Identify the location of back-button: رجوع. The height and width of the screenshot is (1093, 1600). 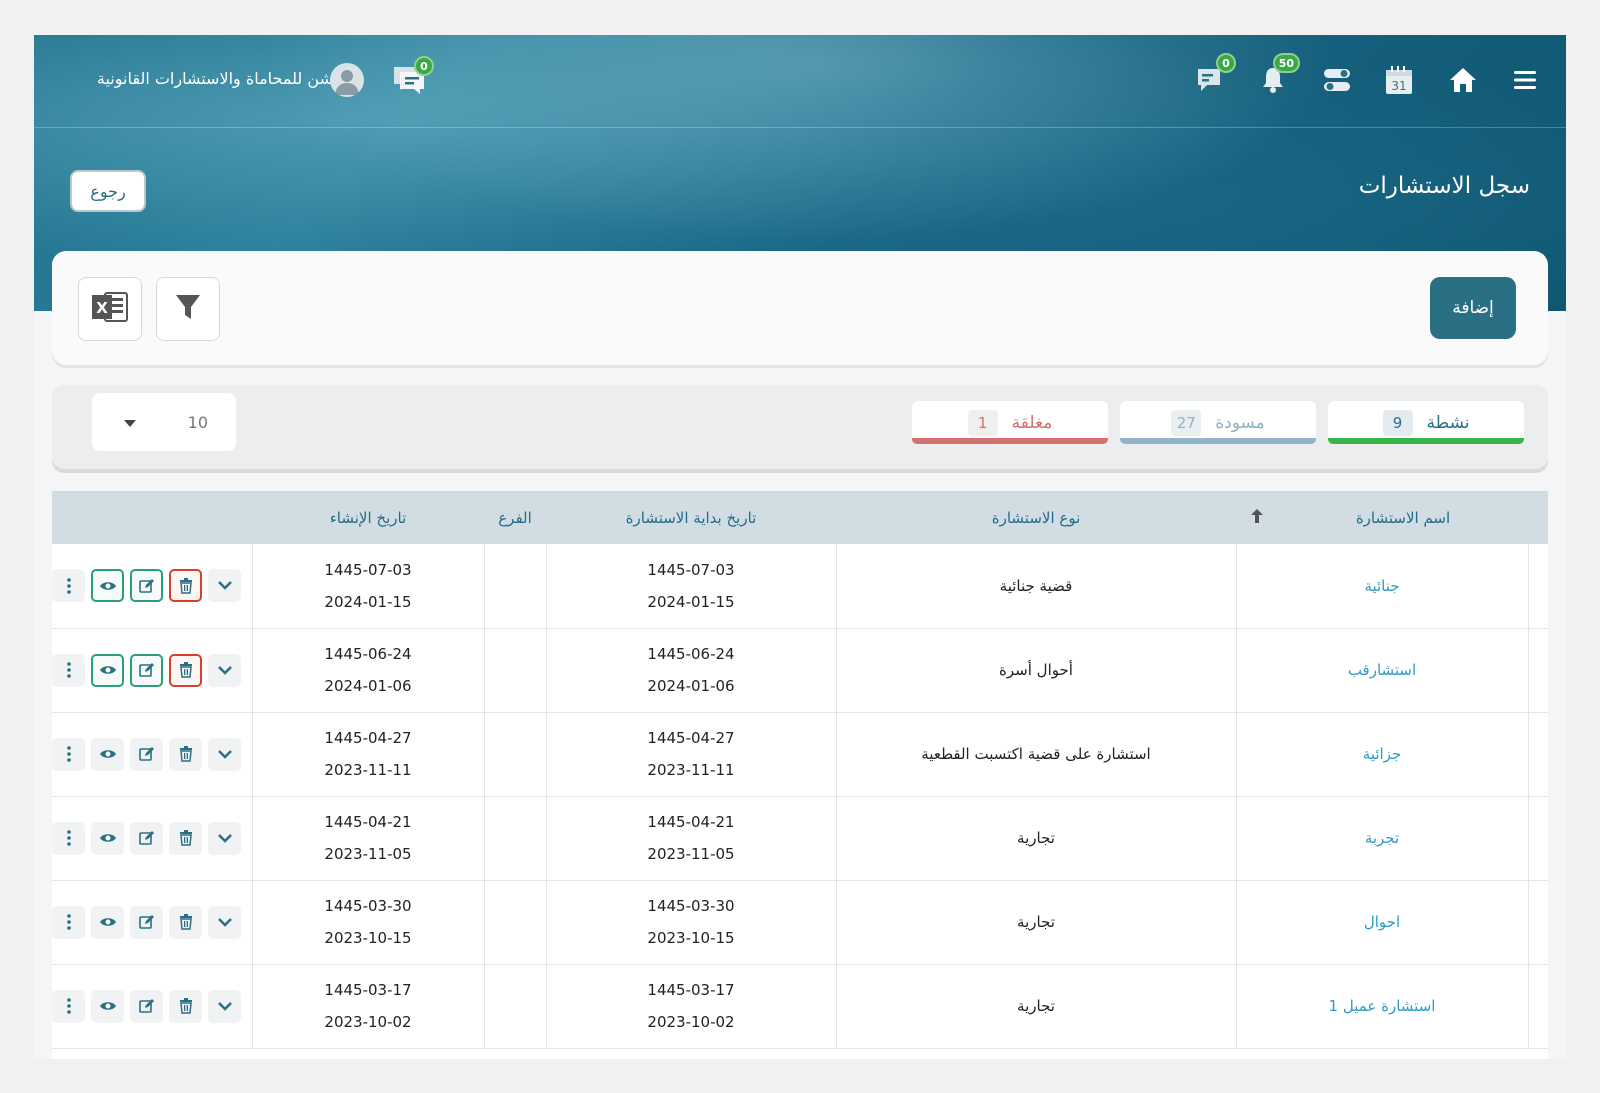
(108, 191).